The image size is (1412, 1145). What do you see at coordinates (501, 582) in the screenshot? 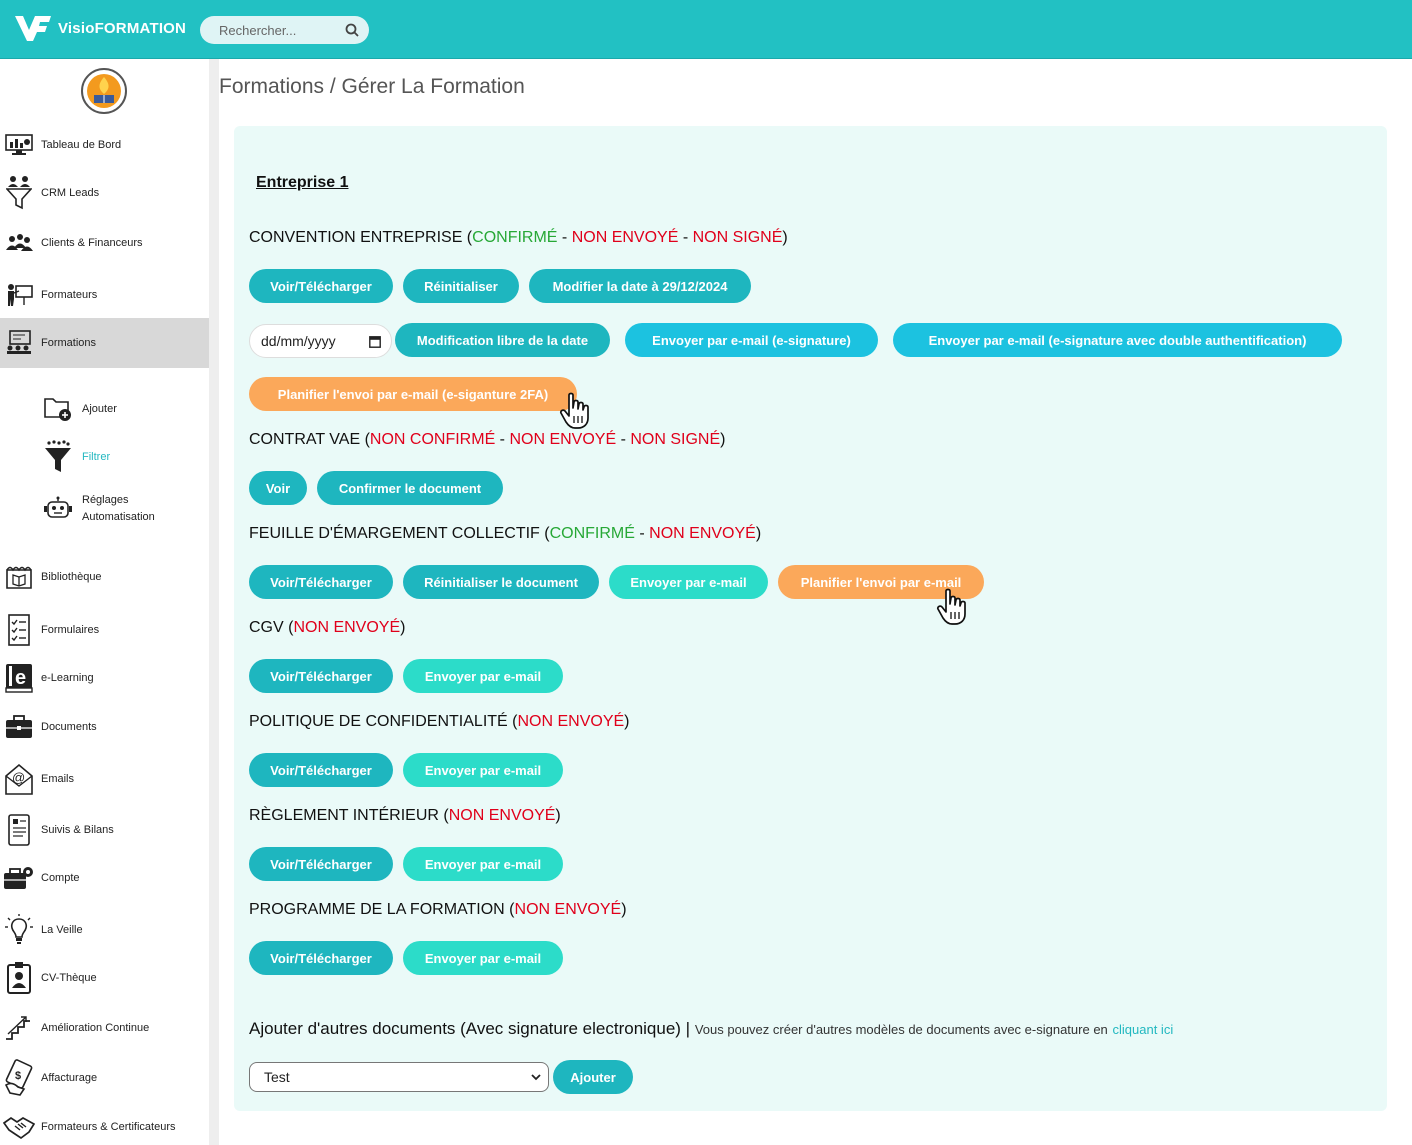
I see `emargement-reset-button: Réinitialiser le document` at bounding box center [501, 582].